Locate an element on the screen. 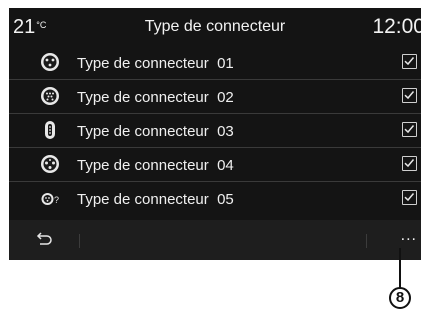 The image size is (421, 314). connector-label: Type de connecteur 05 is located at coordinates (155, 199).